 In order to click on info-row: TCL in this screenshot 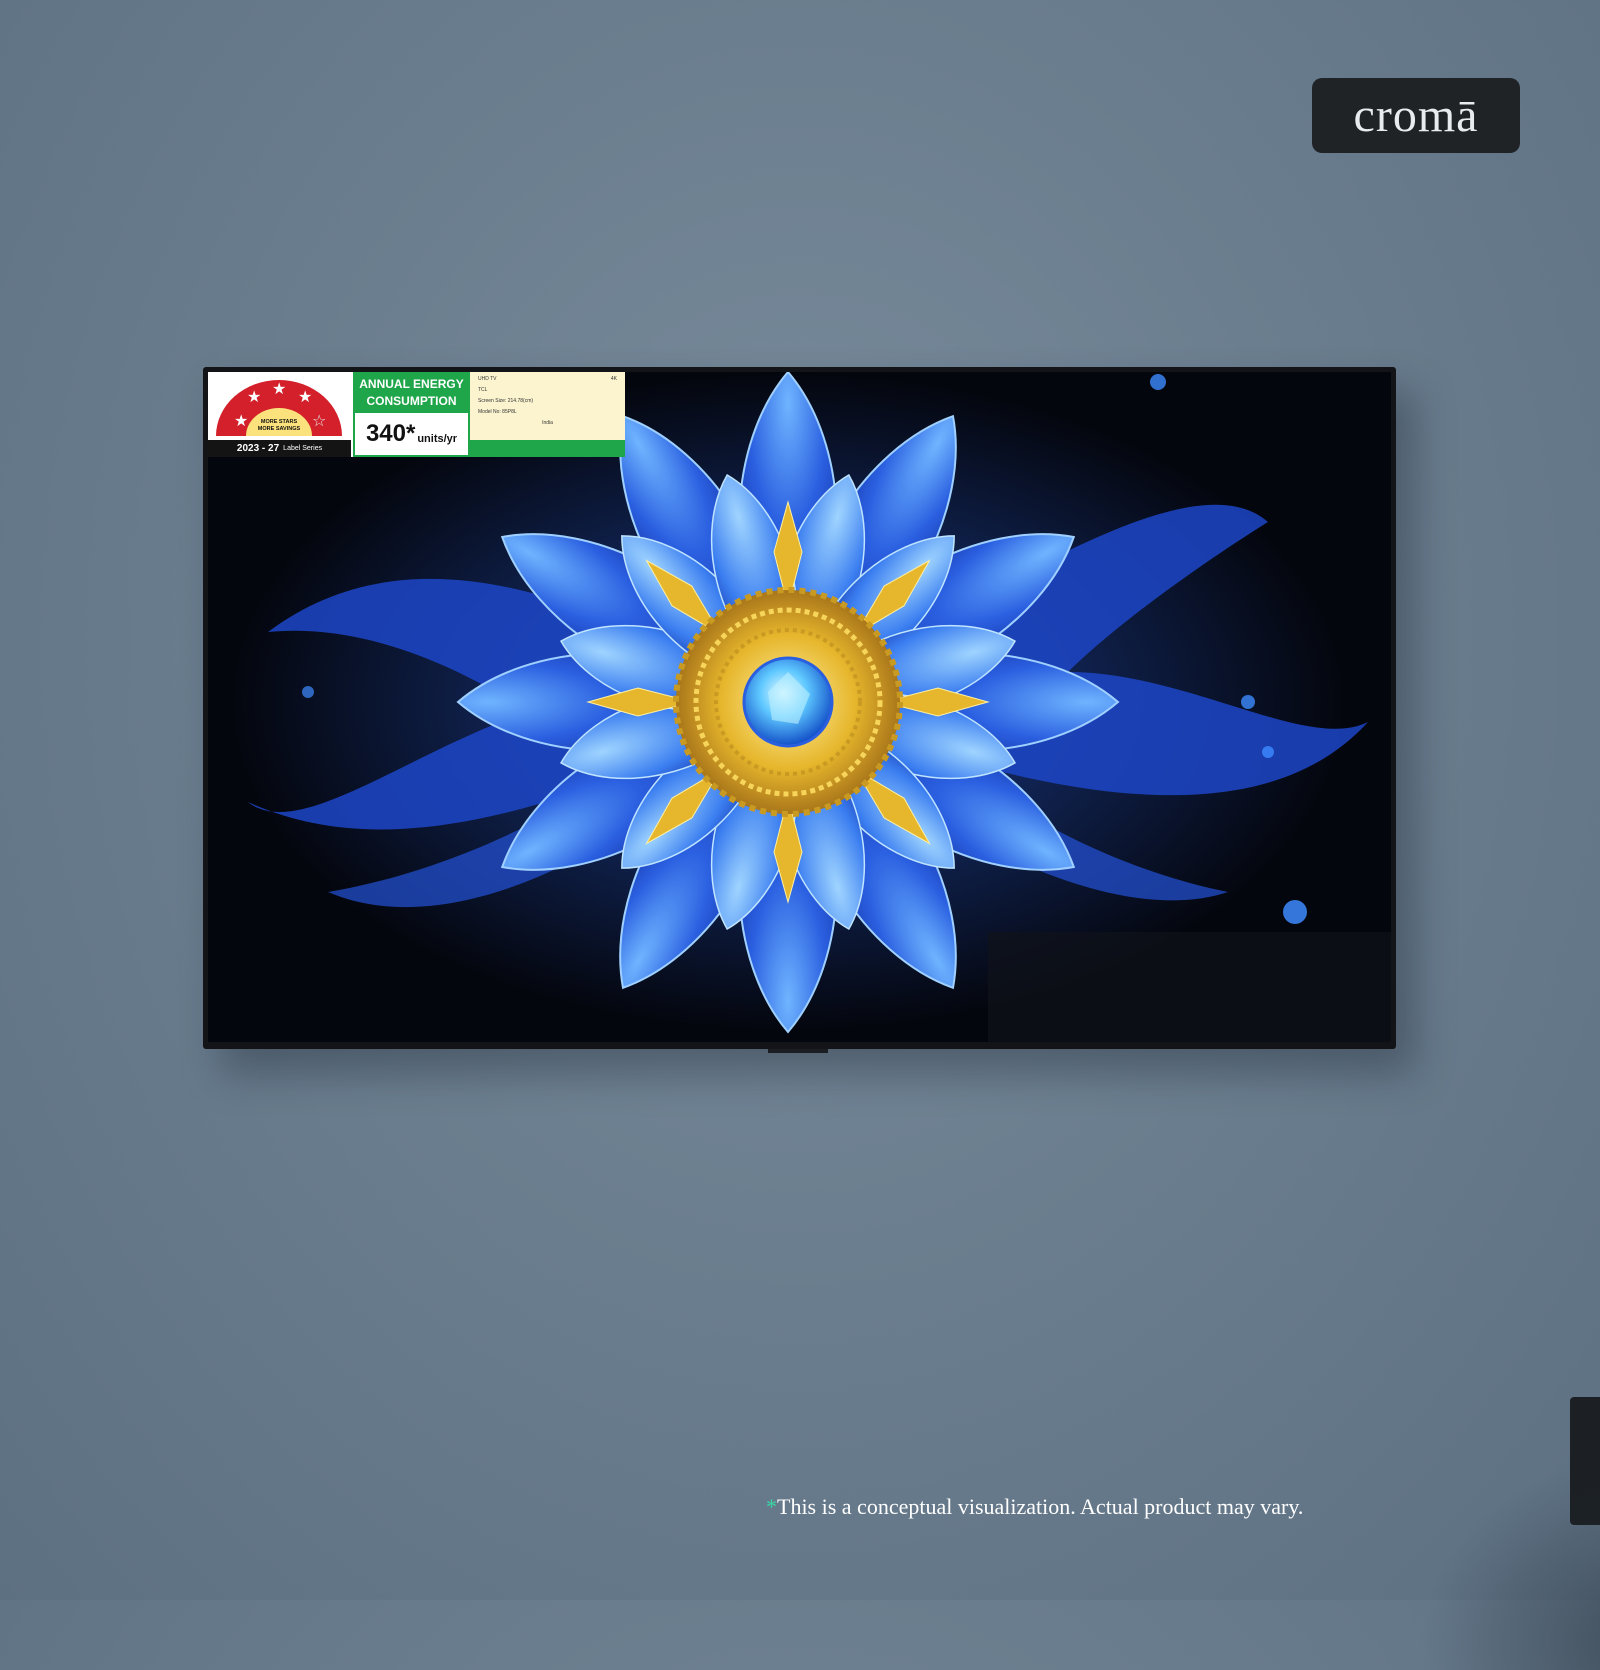, I will do `click(547, 392)`.